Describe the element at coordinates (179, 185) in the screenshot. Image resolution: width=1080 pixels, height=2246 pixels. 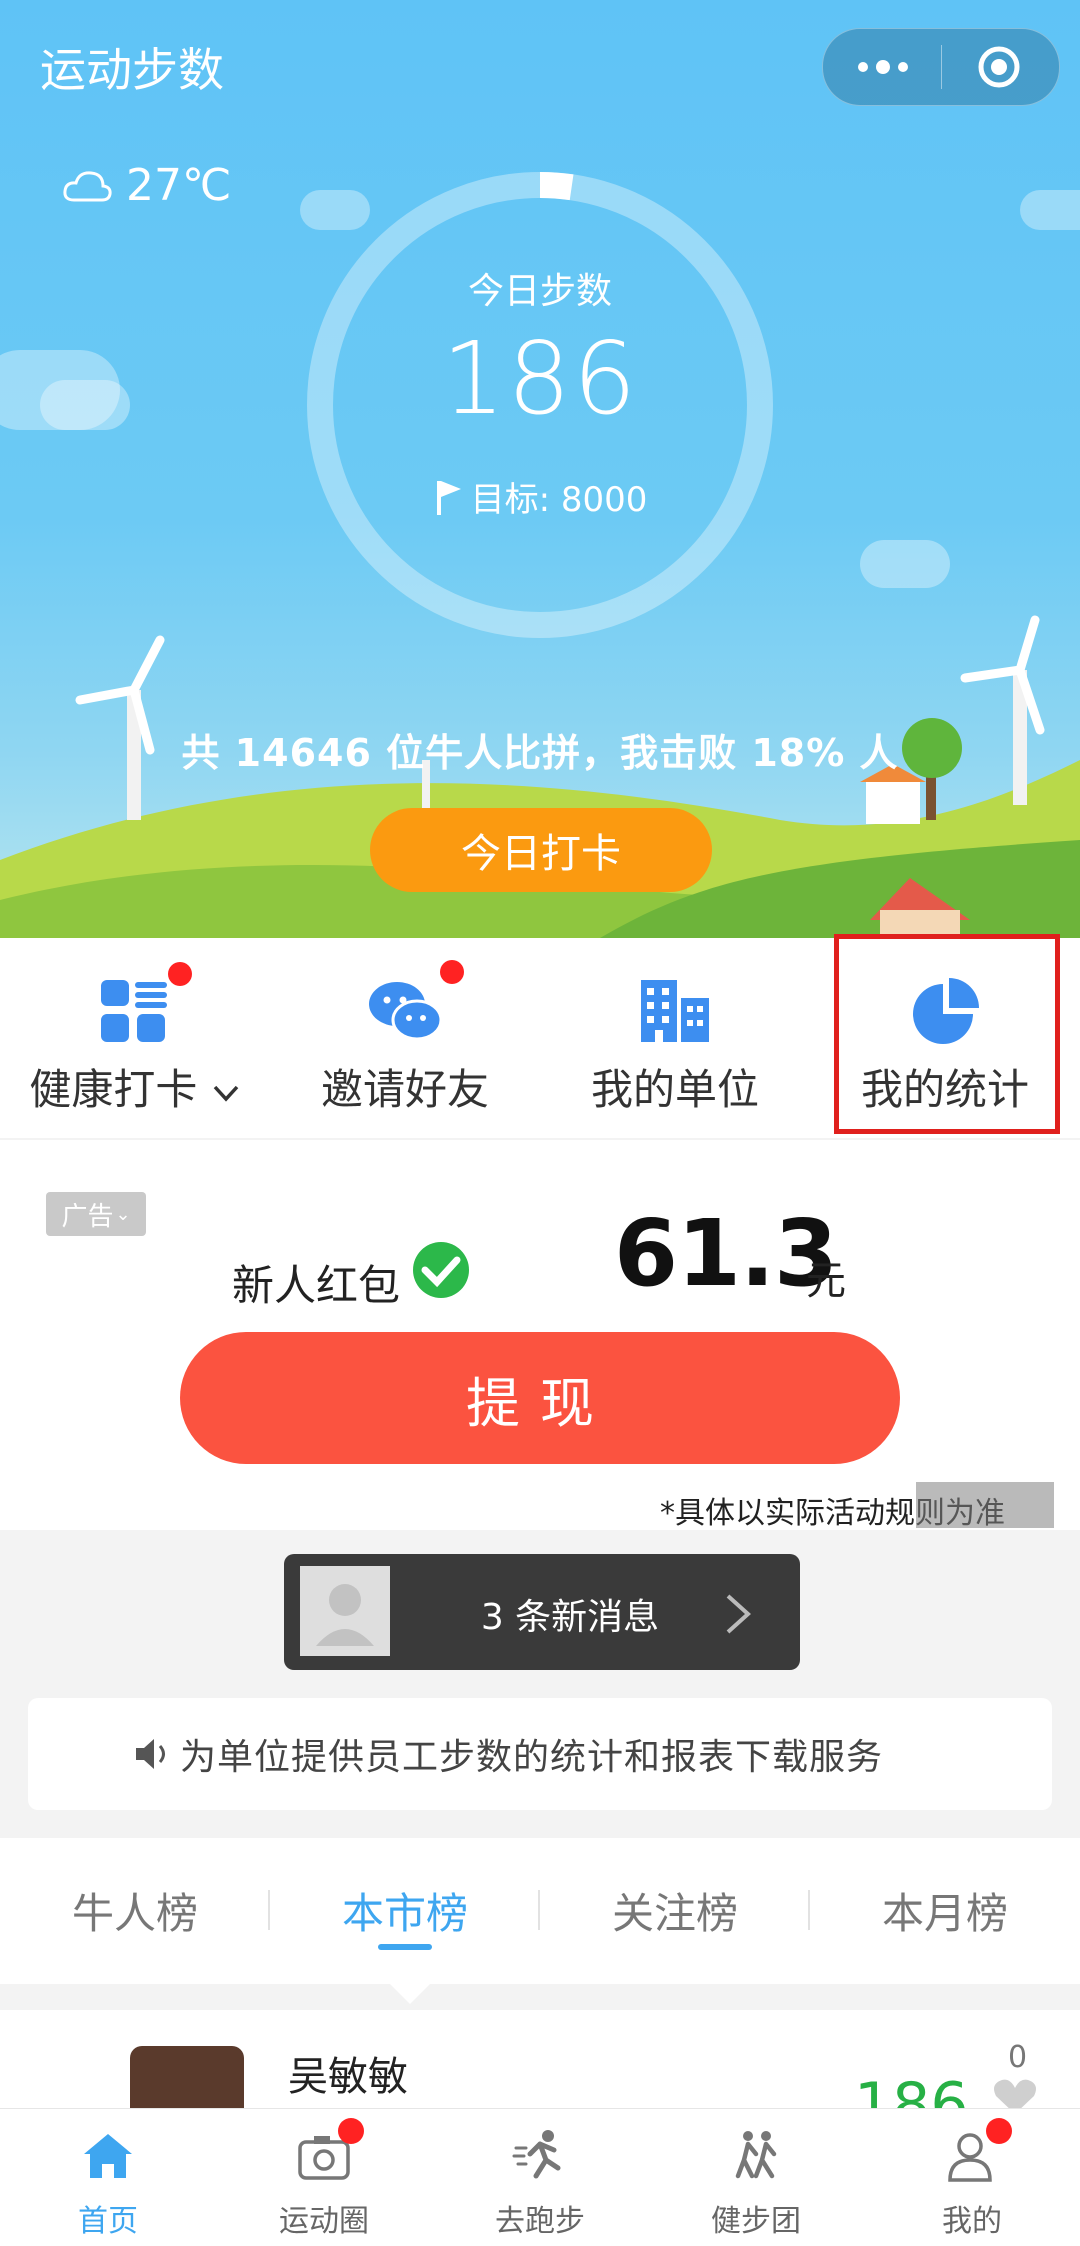
I see `temperature: 27℃` at that location.